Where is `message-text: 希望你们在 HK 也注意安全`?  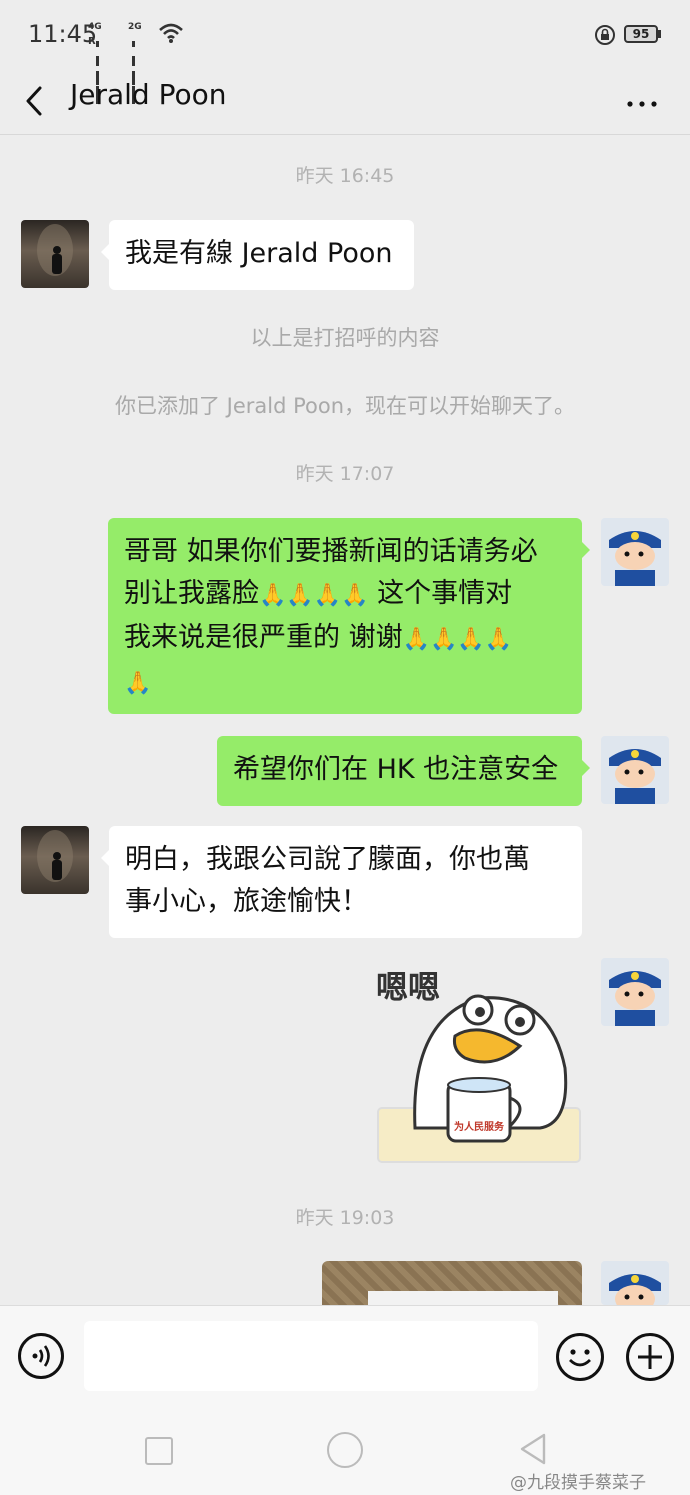
message-text: 希望你们在 HK 也注意安全 is located at coordinates (396, 769).